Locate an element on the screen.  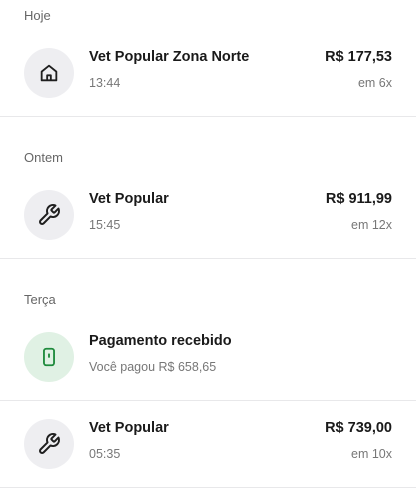
transaction-amount: R$ 739,00 is located at coordinates (358, 428).